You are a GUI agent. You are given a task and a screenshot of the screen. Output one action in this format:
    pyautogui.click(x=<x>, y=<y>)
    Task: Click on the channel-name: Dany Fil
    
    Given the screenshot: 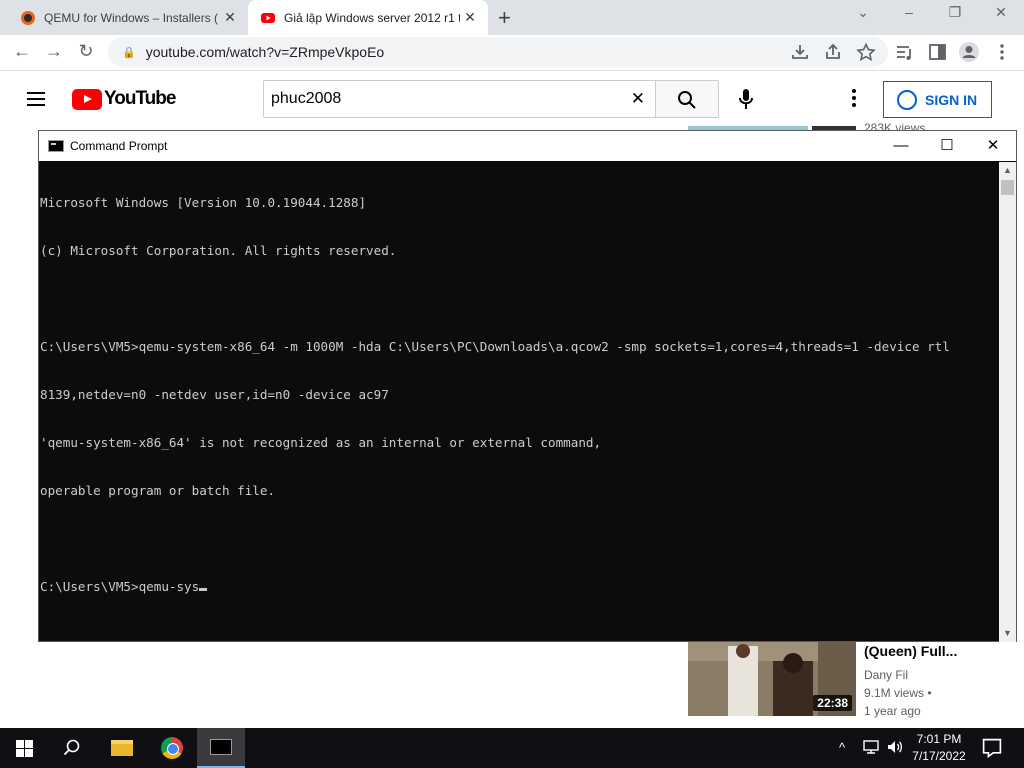 What is the action you would take?
    pyautogui.click(x=886, y=675)
    